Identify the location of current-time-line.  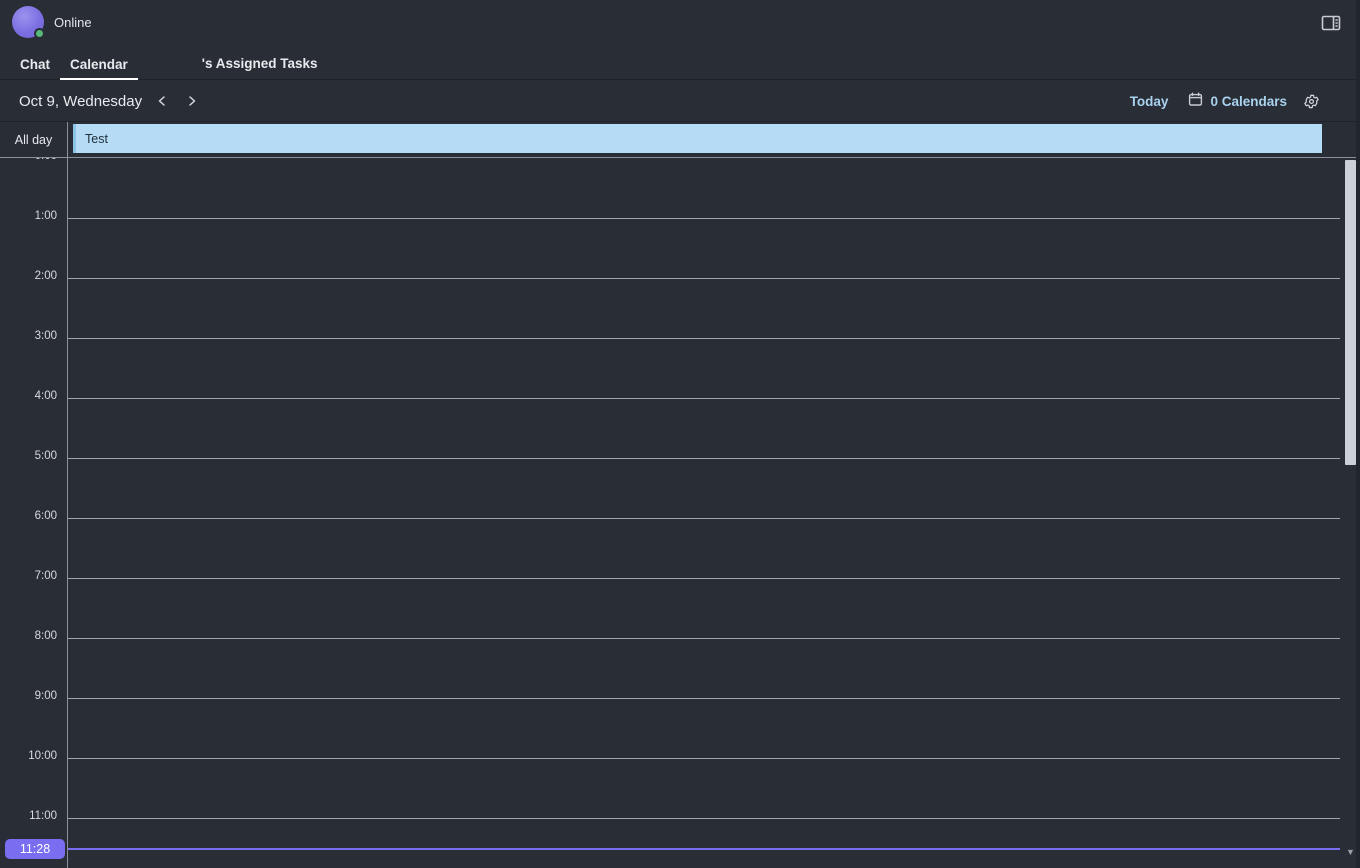
(704, 849).